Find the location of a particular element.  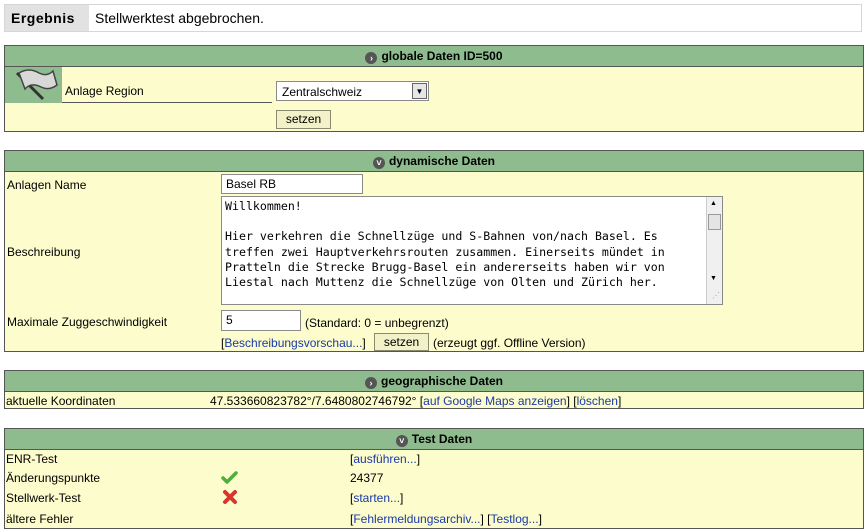

region-select: Zentralschweiz ▼ is located at coordinates (352, 91).